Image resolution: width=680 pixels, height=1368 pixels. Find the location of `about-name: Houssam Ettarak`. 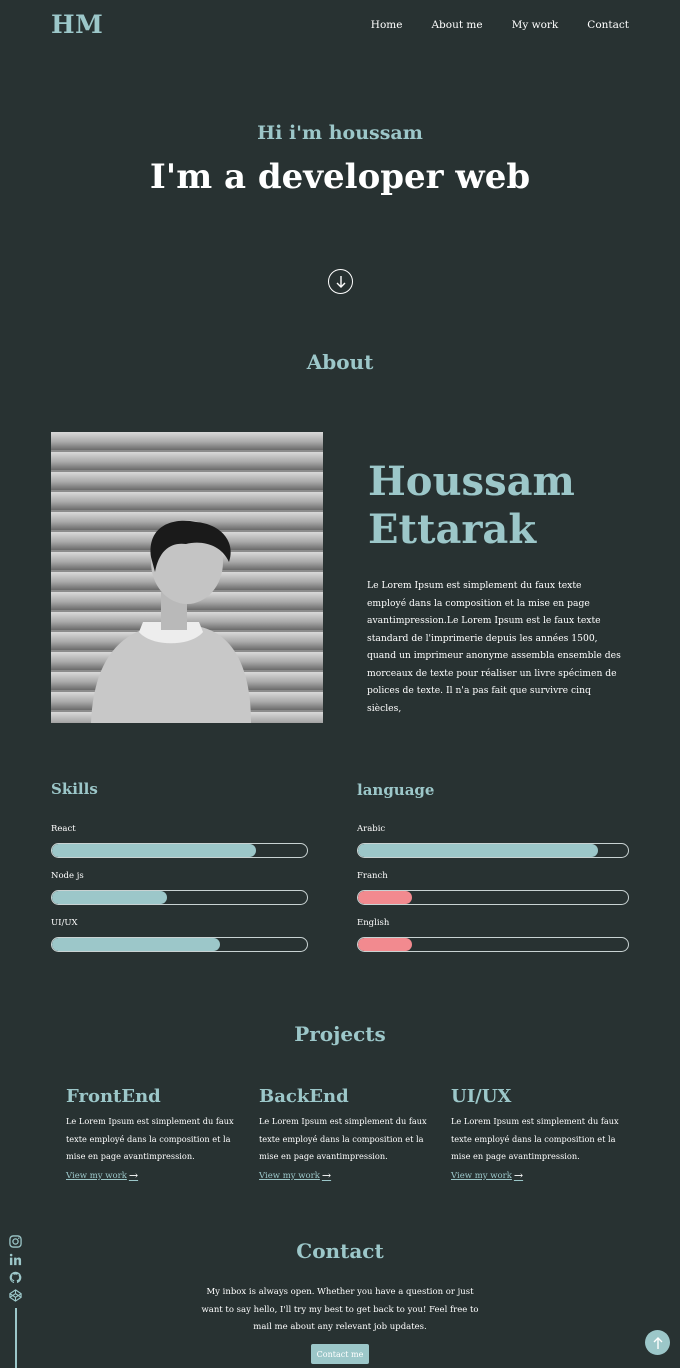

about-name: Houssam Ettarak is located at coordinates (508, 506).